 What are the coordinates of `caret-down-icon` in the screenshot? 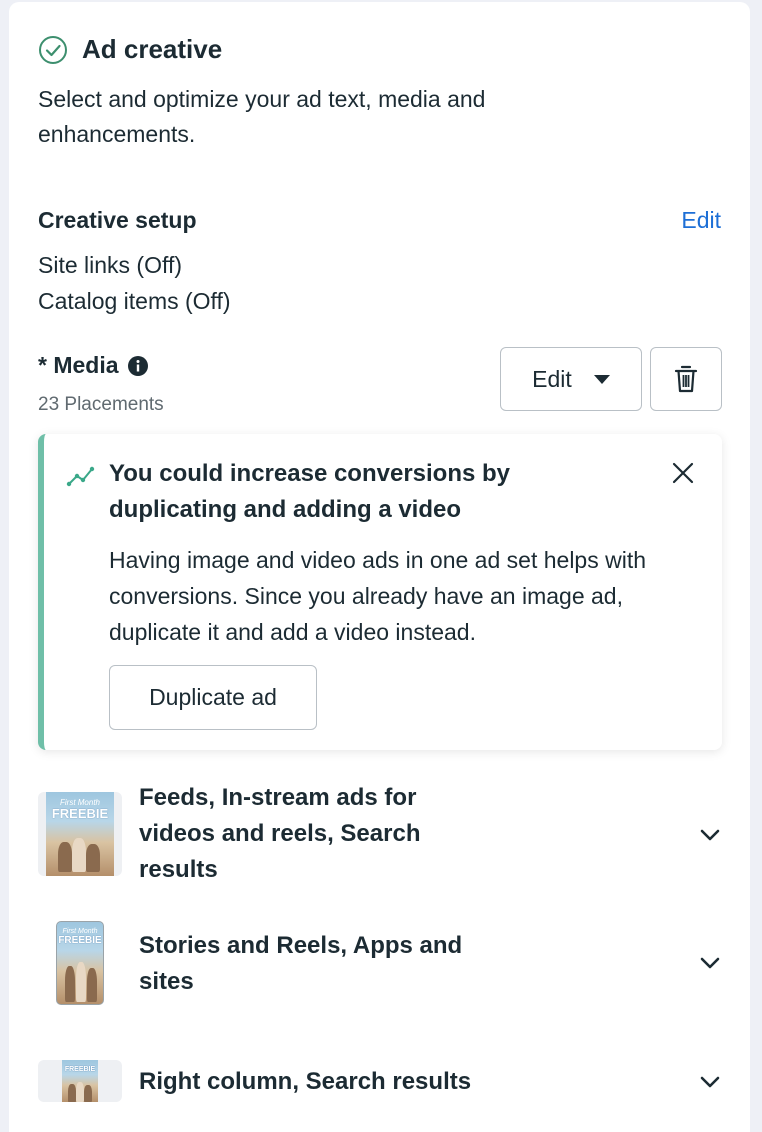 It's located at (601, 379).